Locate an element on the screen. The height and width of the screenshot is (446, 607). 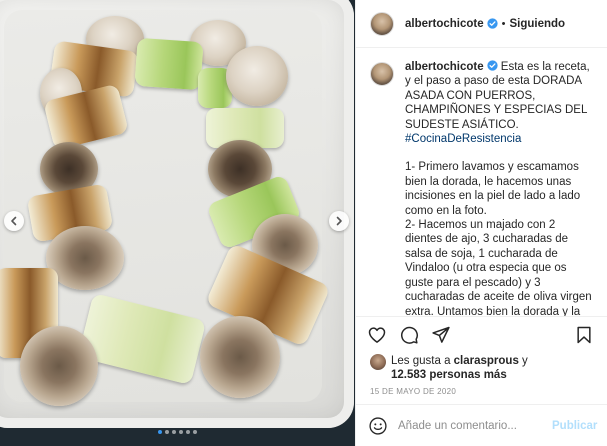
header-username: albertochicote is located at coordinates (444, 24).